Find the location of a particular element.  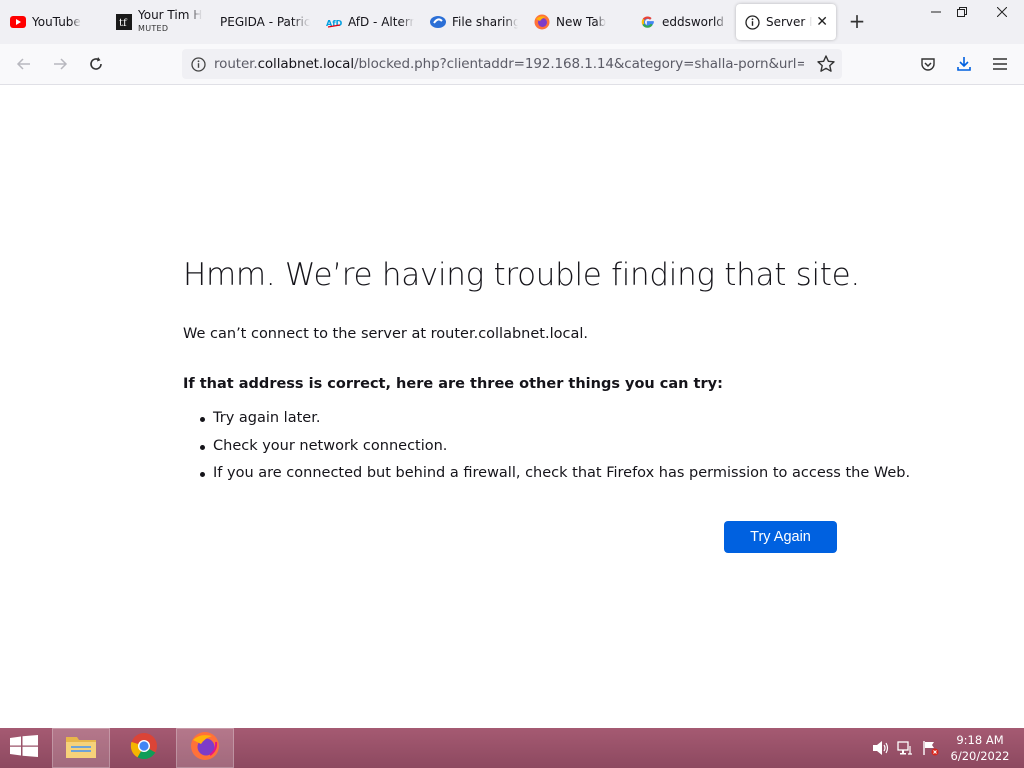

tab-label: File sharing is located at coordinates (485, 22).